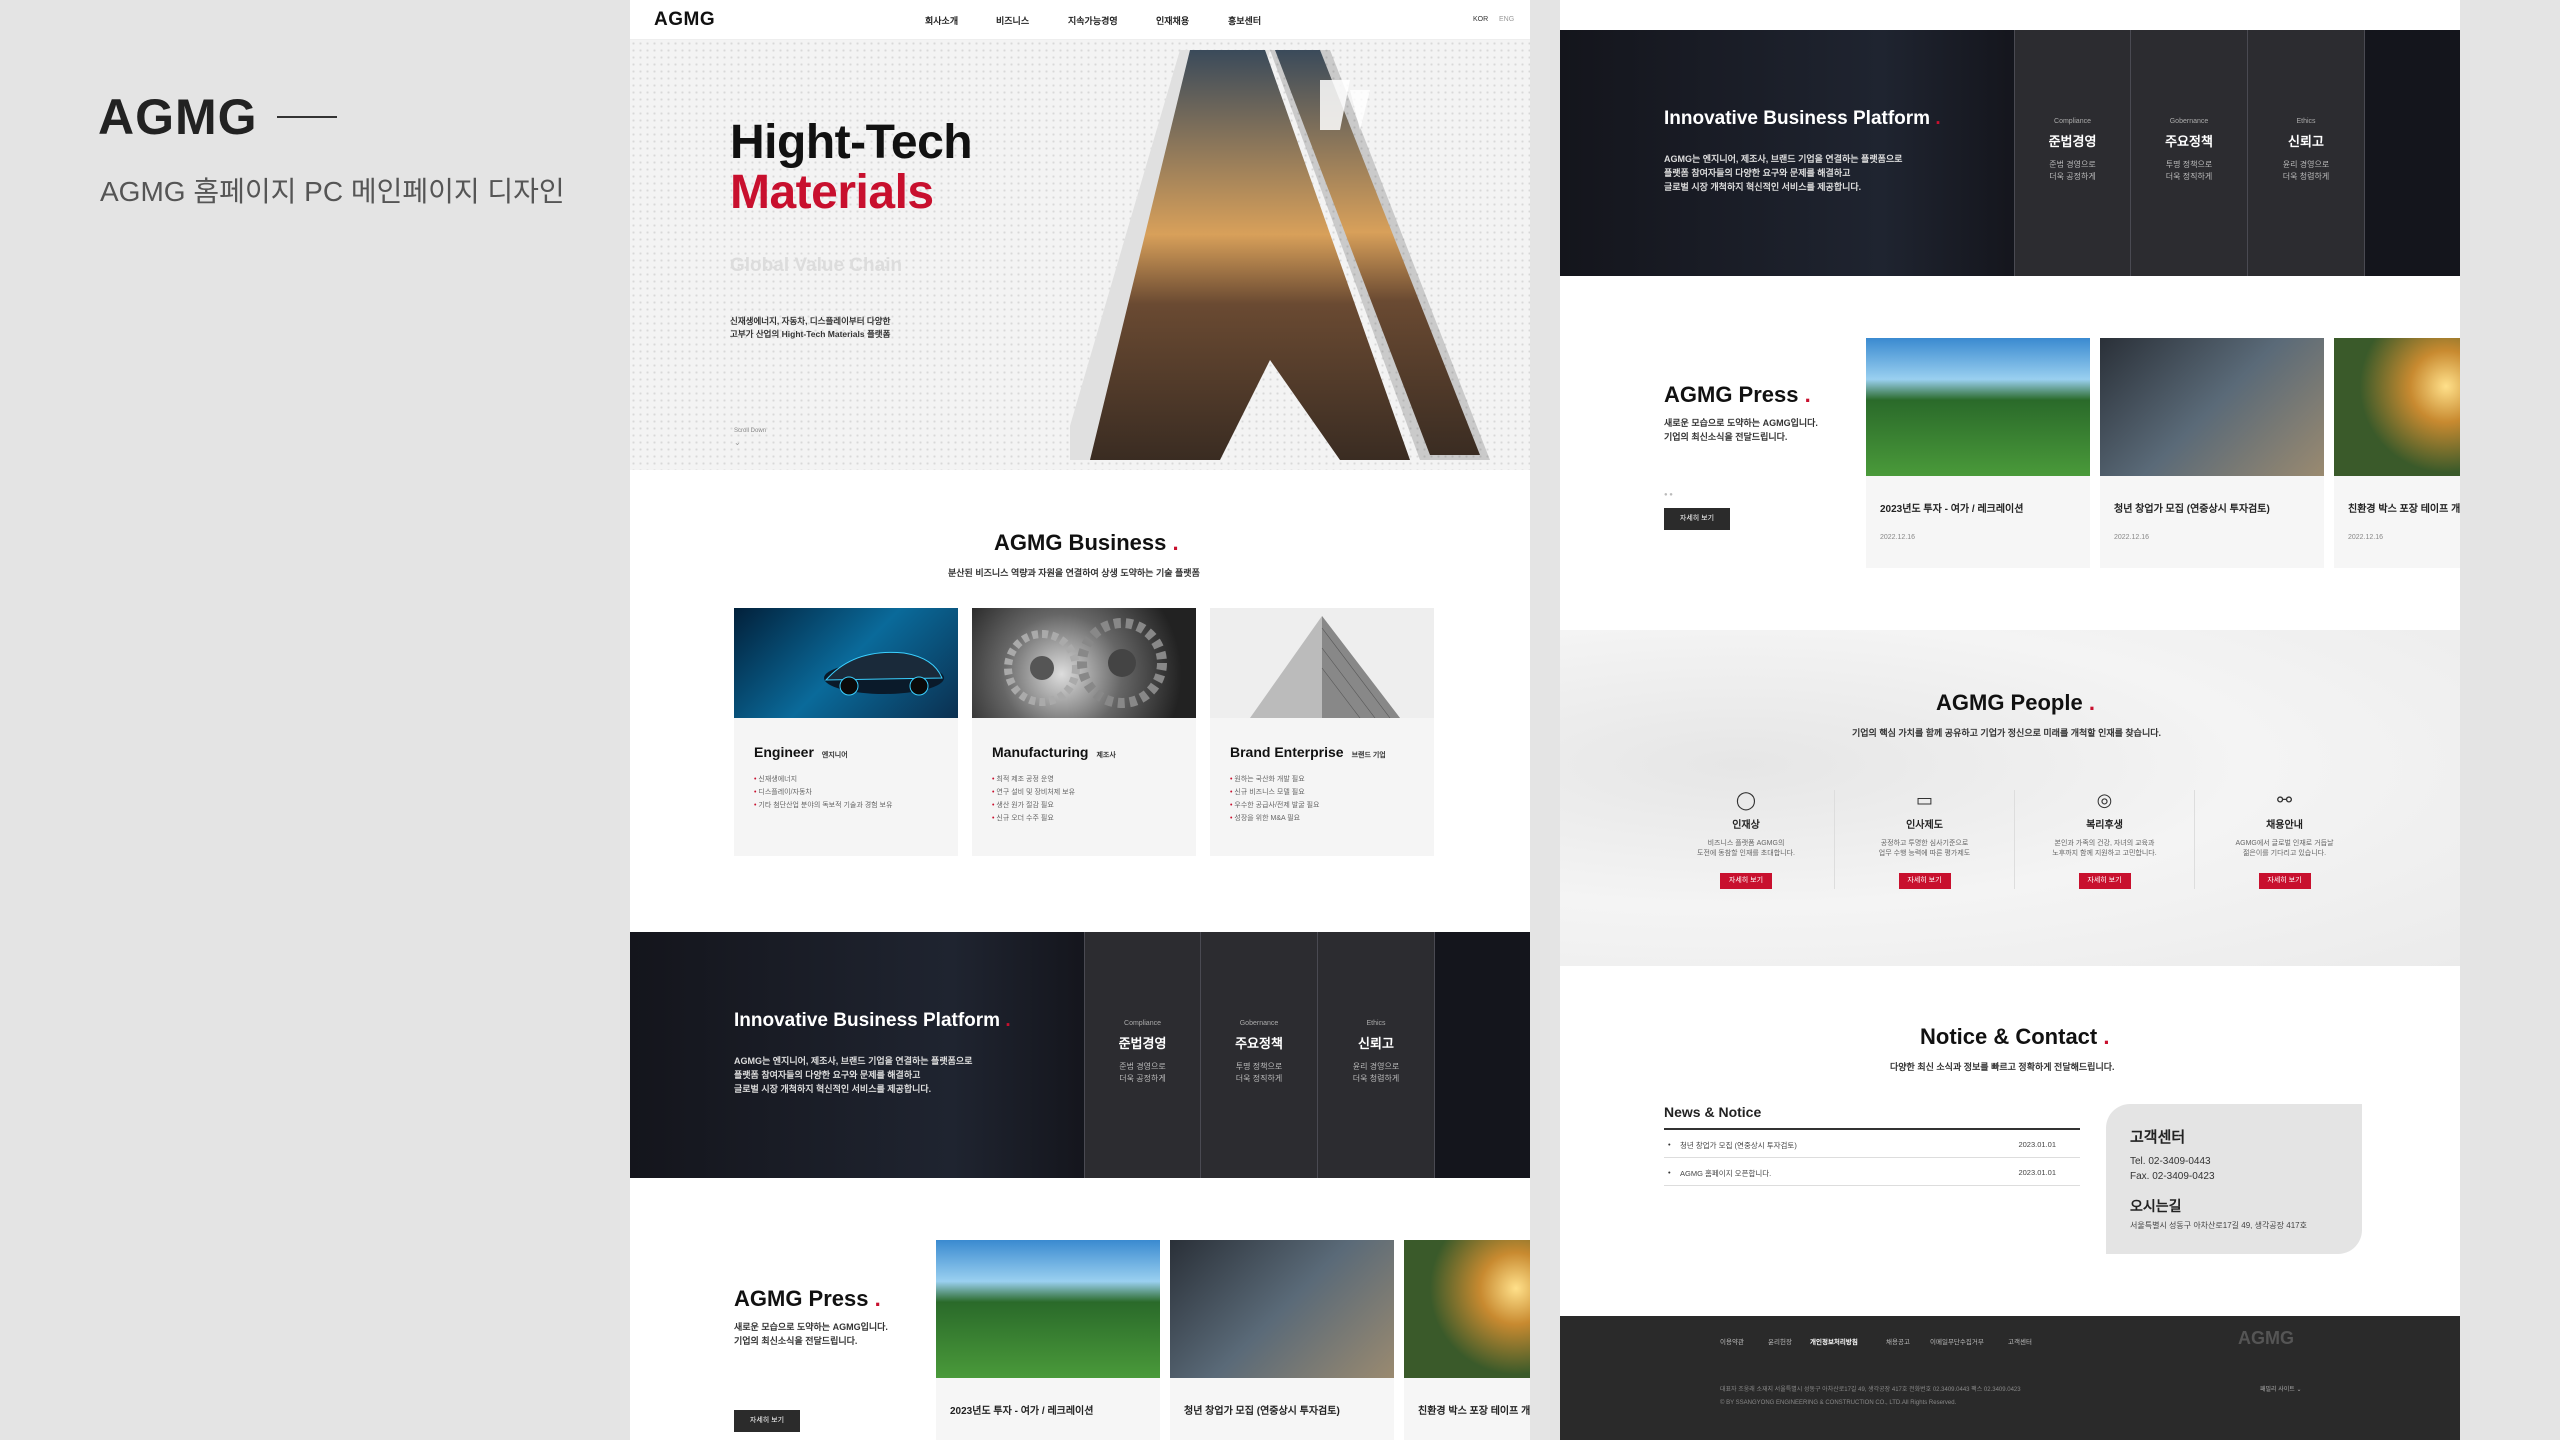  I want to click on press-image-golf, so click(1978, 407).